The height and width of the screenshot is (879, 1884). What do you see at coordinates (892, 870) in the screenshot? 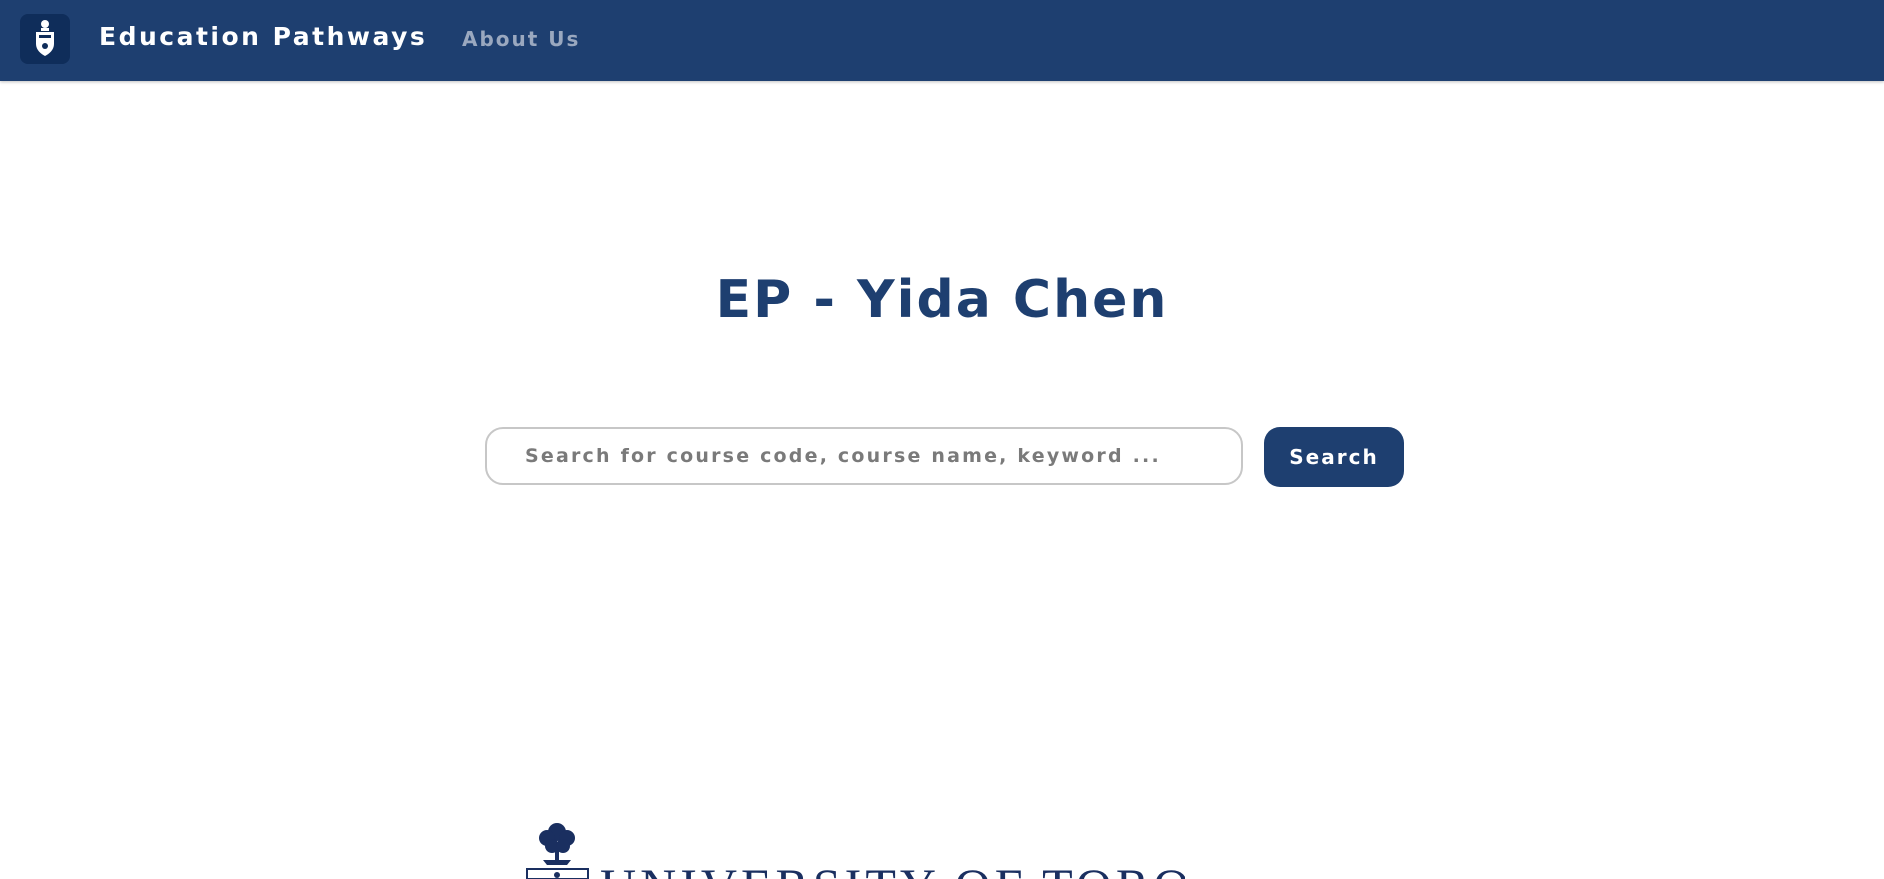
I see `university-wordmark: UNIVERSITY OF TORONTO` at bounding box center [892, 870].